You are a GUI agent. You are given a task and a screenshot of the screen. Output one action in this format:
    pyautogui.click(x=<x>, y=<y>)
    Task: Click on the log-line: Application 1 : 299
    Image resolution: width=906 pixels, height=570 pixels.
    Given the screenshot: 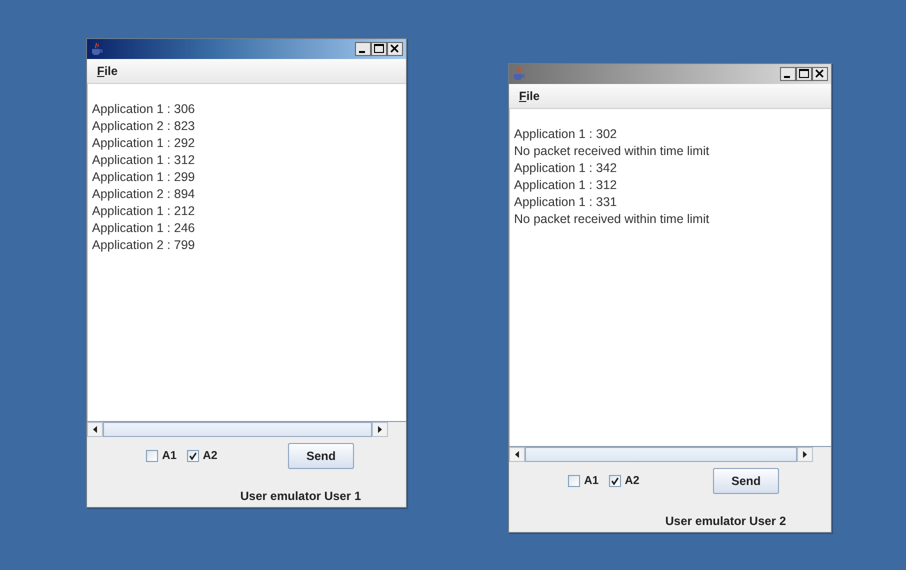 What is the action you would take?
    pyautogui.click(x=144, y=177)
    